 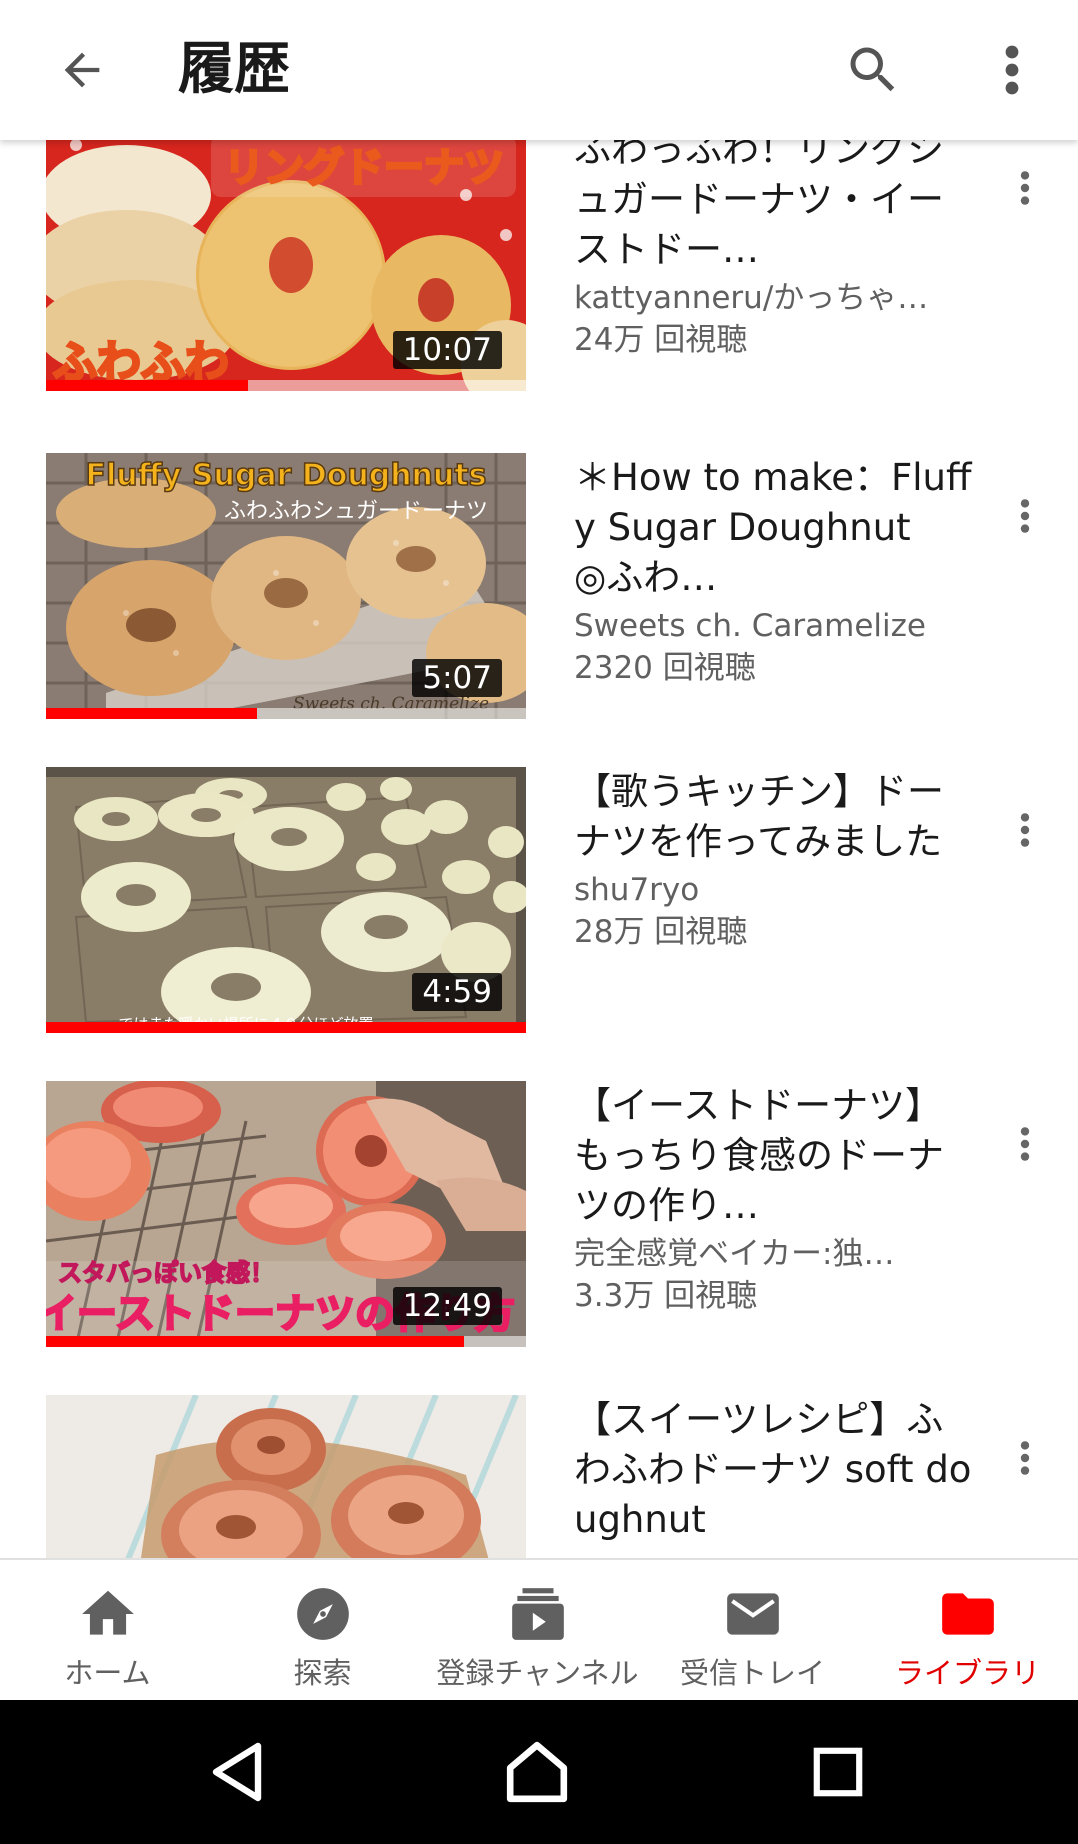 I want to click on nav-home: ホーム, so click(x=107, y=1630).